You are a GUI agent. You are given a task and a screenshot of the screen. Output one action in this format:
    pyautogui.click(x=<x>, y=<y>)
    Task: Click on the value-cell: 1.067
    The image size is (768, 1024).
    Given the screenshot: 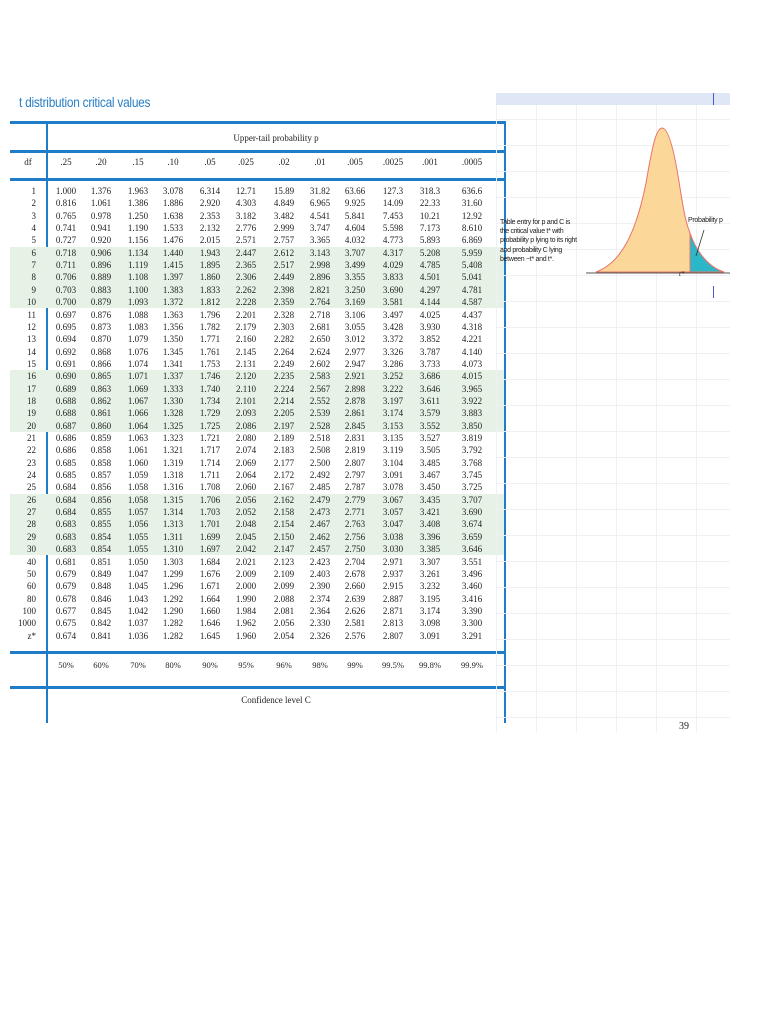 What is the action you would take?
    pyautogui.click(x=138, y=400)
    